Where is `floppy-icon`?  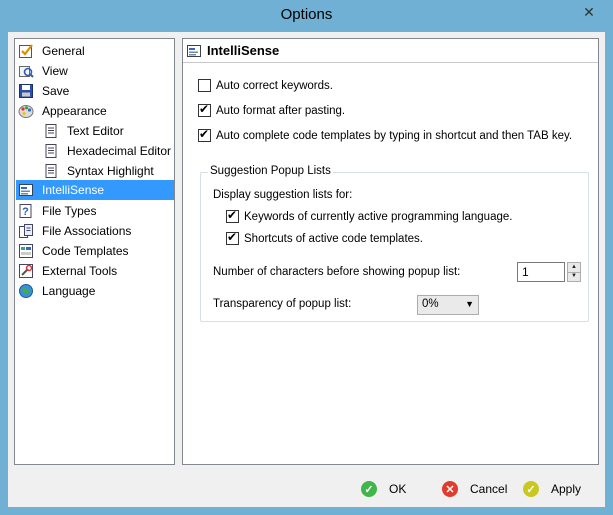 floppy-icon is located at coordinates (26, 91).